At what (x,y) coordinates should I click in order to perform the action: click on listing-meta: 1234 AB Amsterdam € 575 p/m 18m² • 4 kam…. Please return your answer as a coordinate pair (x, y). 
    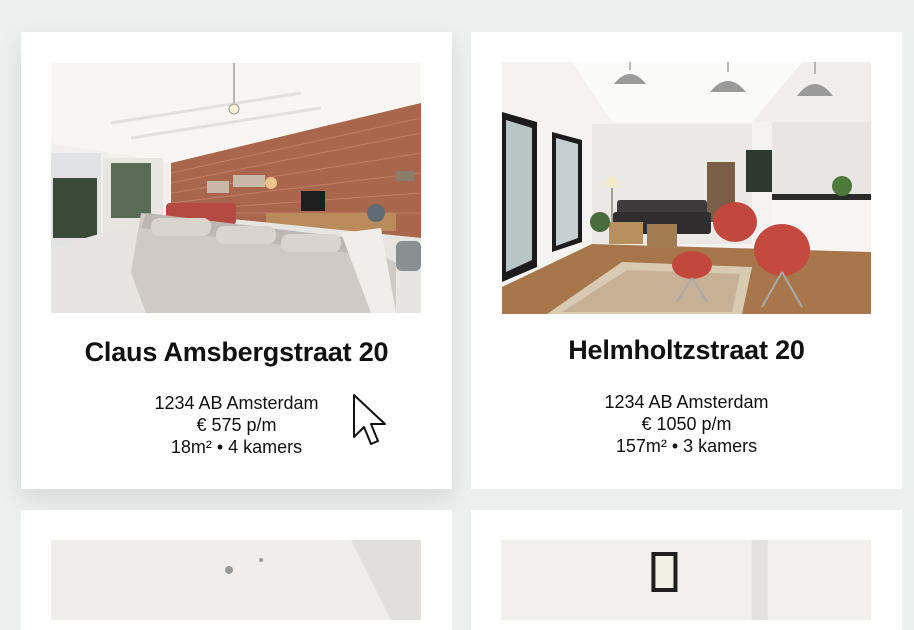
    Looking at the image, I should click on (236, 425).